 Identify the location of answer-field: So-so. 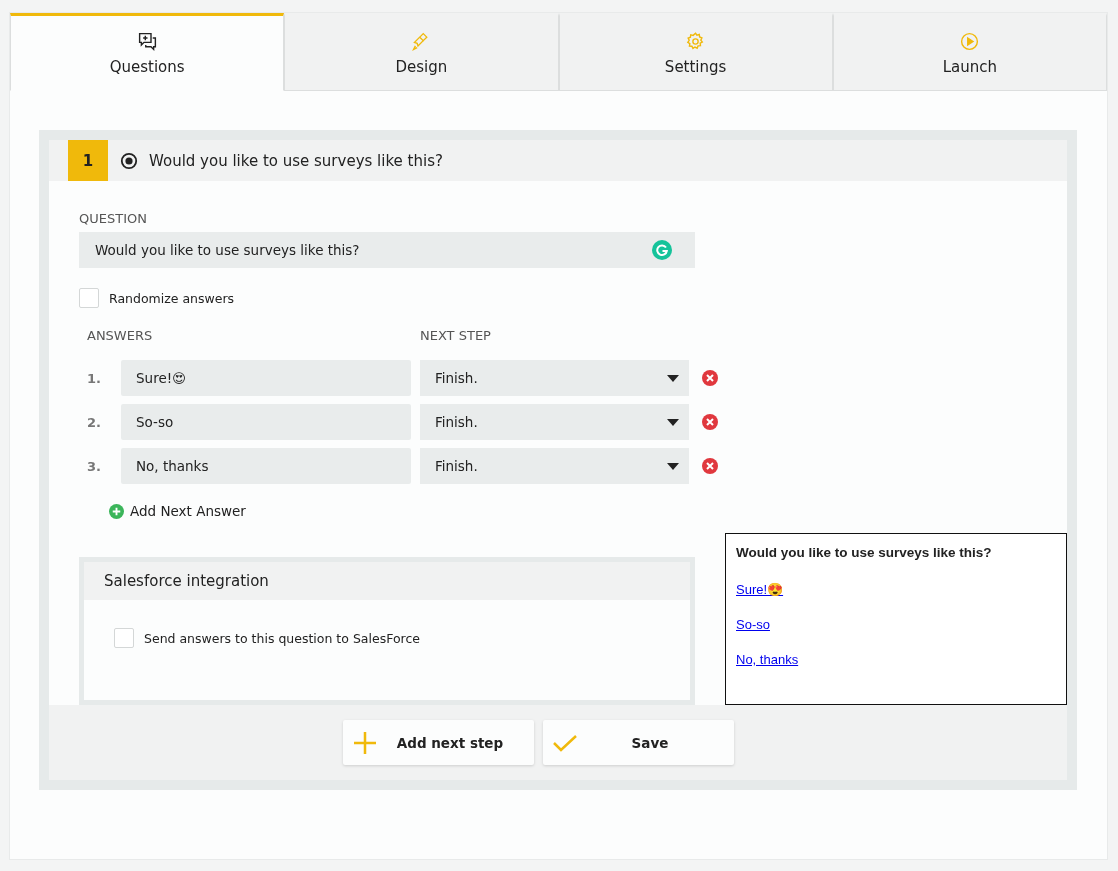
(266, 422).